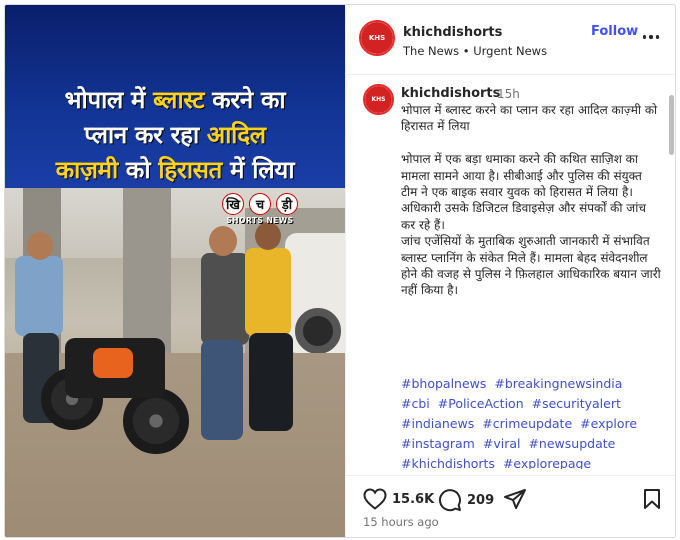  I want to click on person-right, so click(268, 292).